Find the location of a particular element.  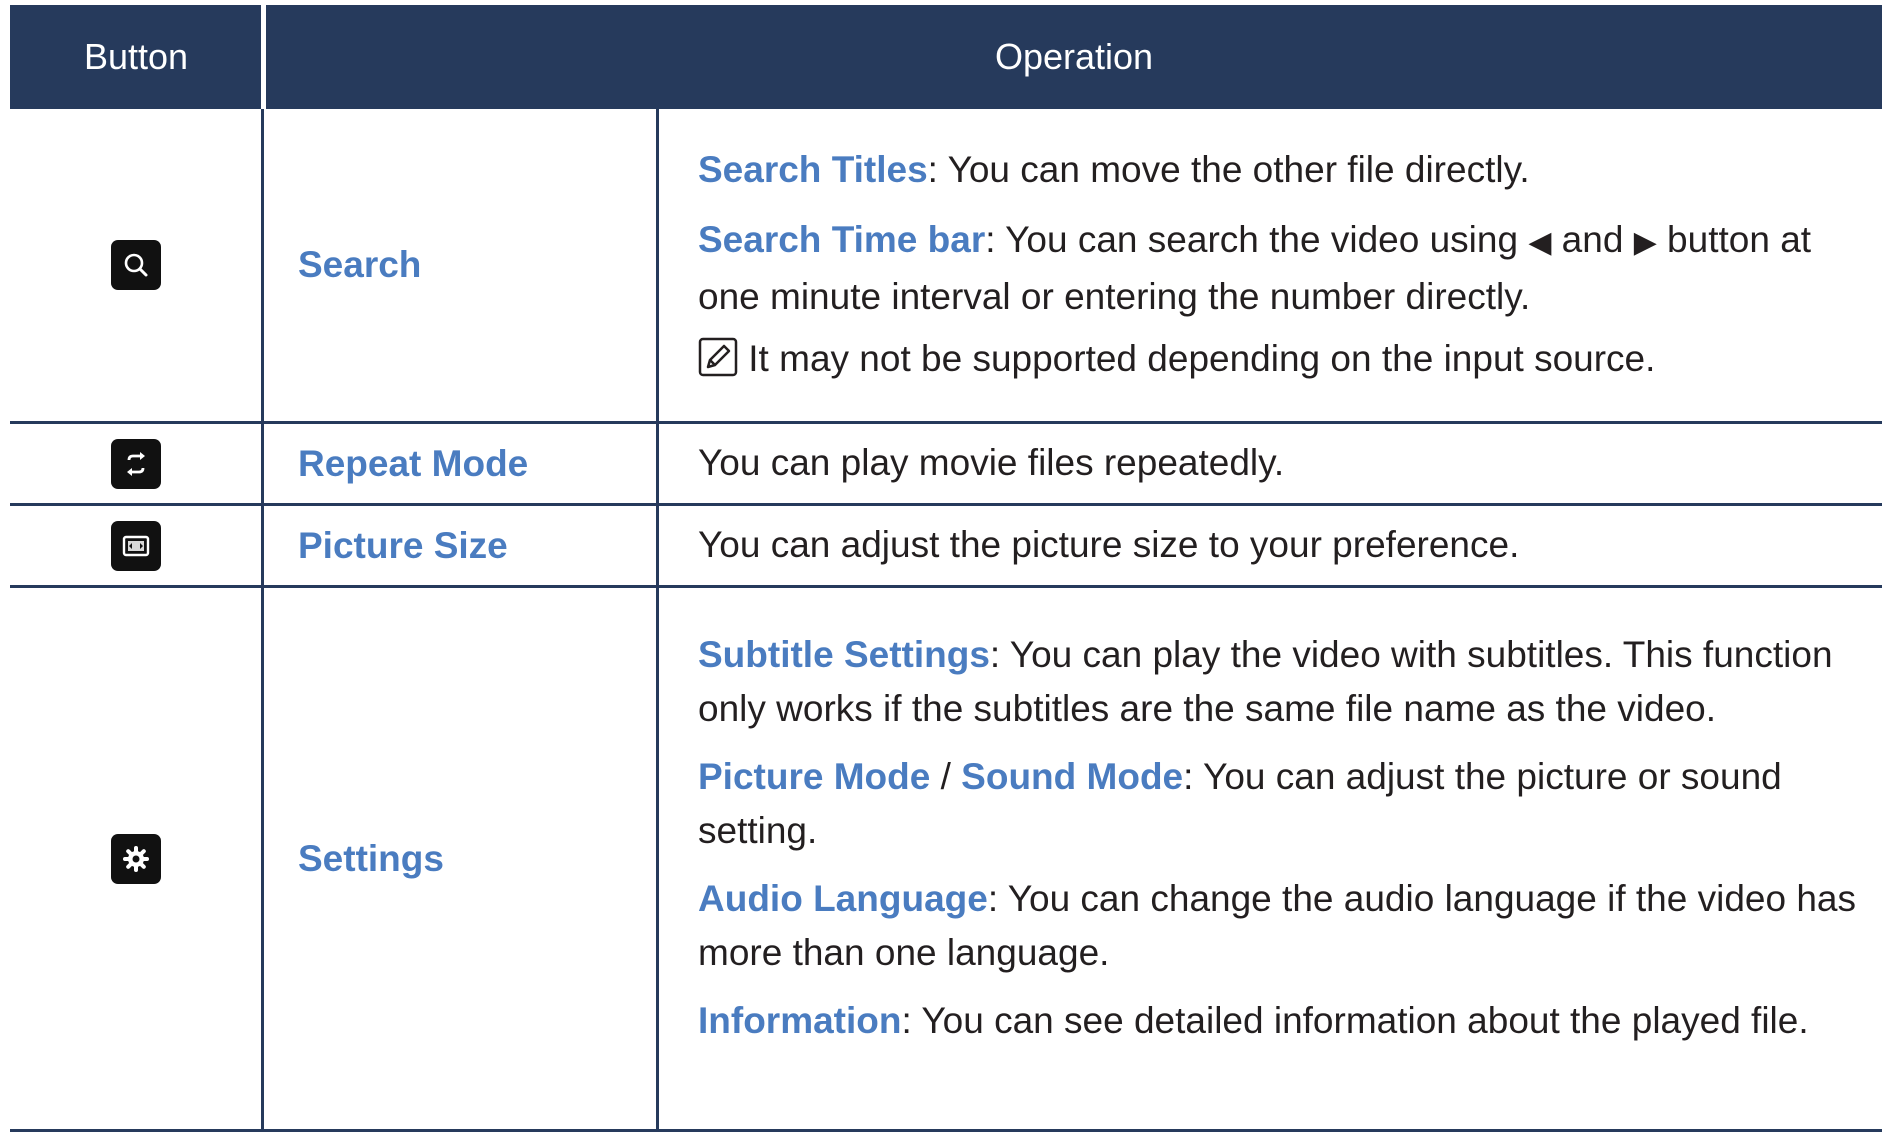

search-icon is located at coordinates (136, 265).